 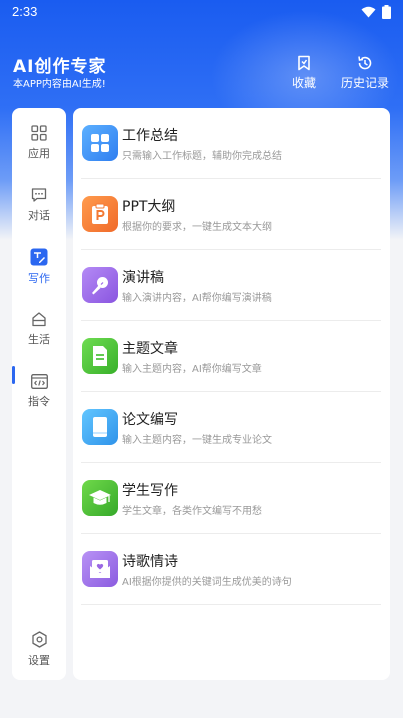 I want to click on card-title: 演讲稿, so click(x=143, y=278).